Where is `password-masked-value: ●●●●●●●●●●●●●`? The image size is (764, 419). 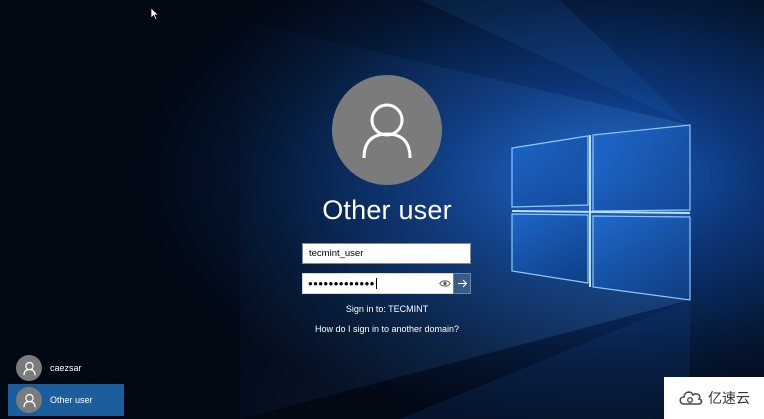
password-masked-value: ●●●●●●●●●●●●● is located at coordinates (341, 283).